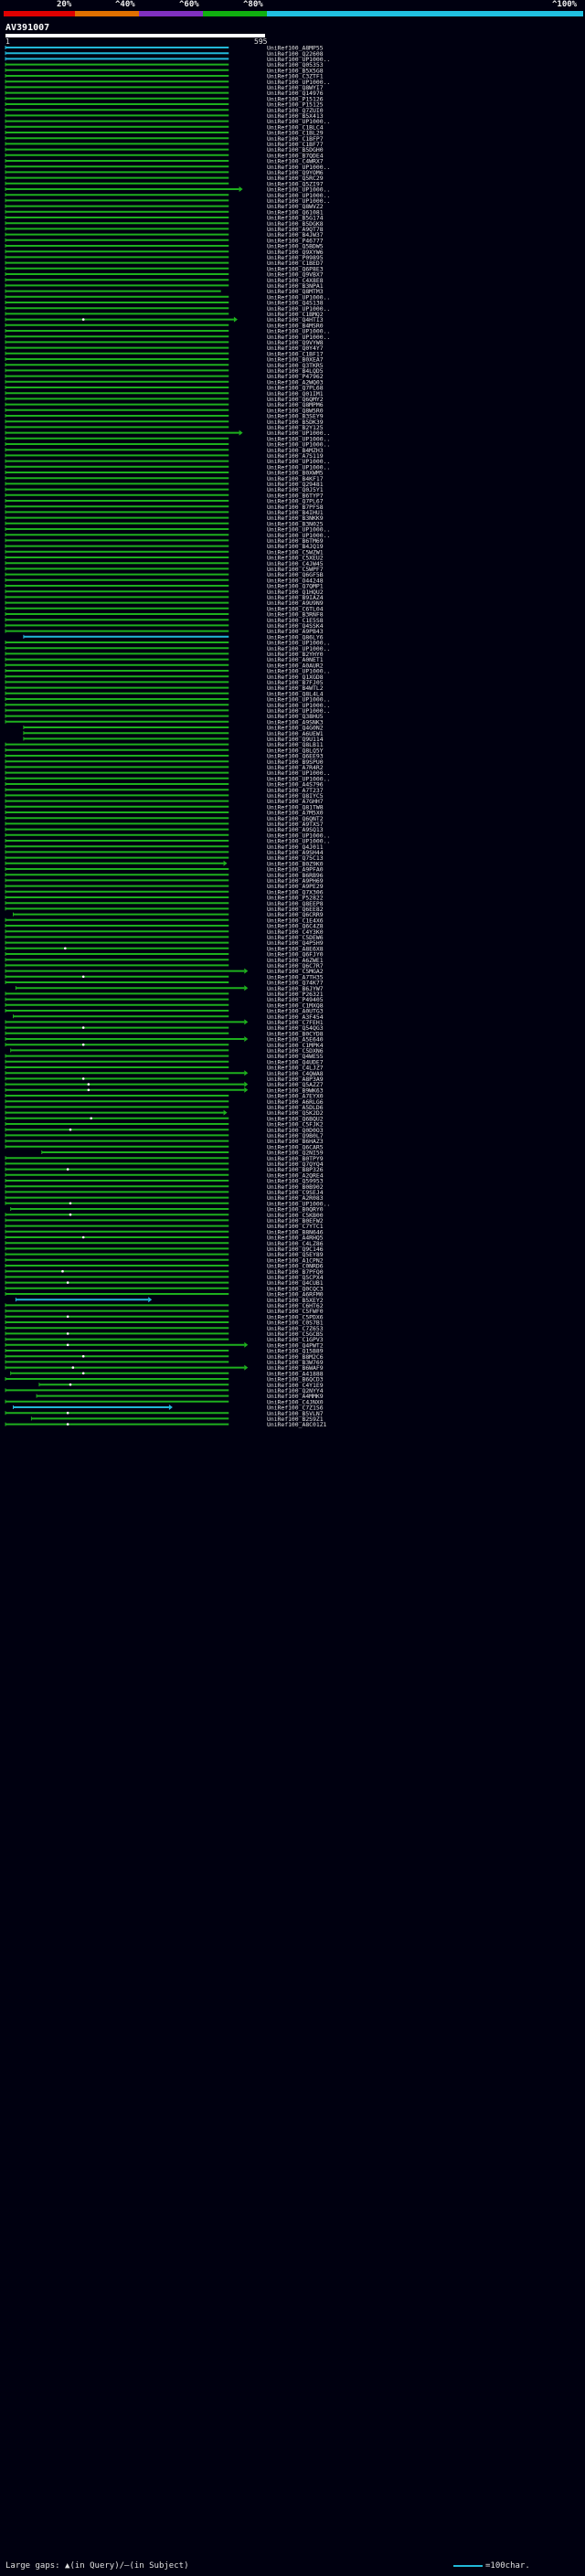 The width and height of the screenshot is (585, 2576). What do you see at coordinates (508, 2566) in the screenshot?
I see `scale-legend-text: =100char.` at bounding box center [508, 2566].